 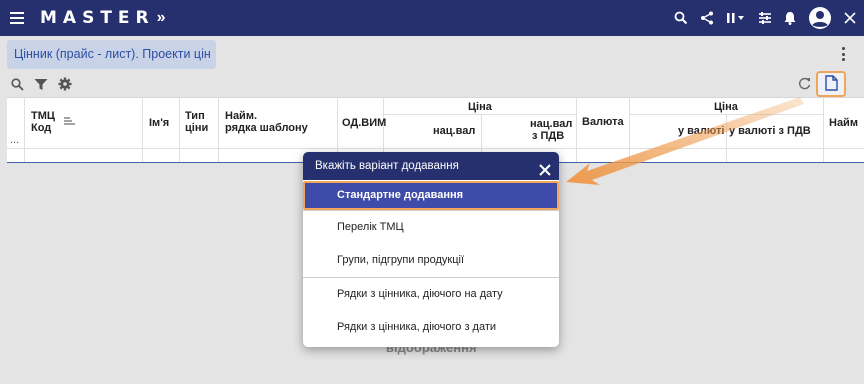 I want to click on col-group-tsina-2: Ціна, so click(x=726, y=107).